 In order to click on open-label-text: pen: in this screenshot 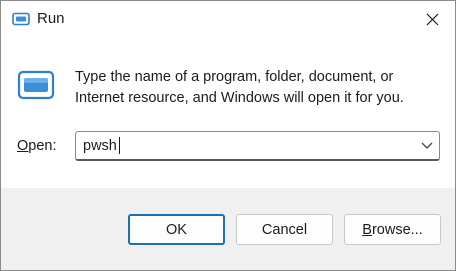, I will do `click(42, 146)`.